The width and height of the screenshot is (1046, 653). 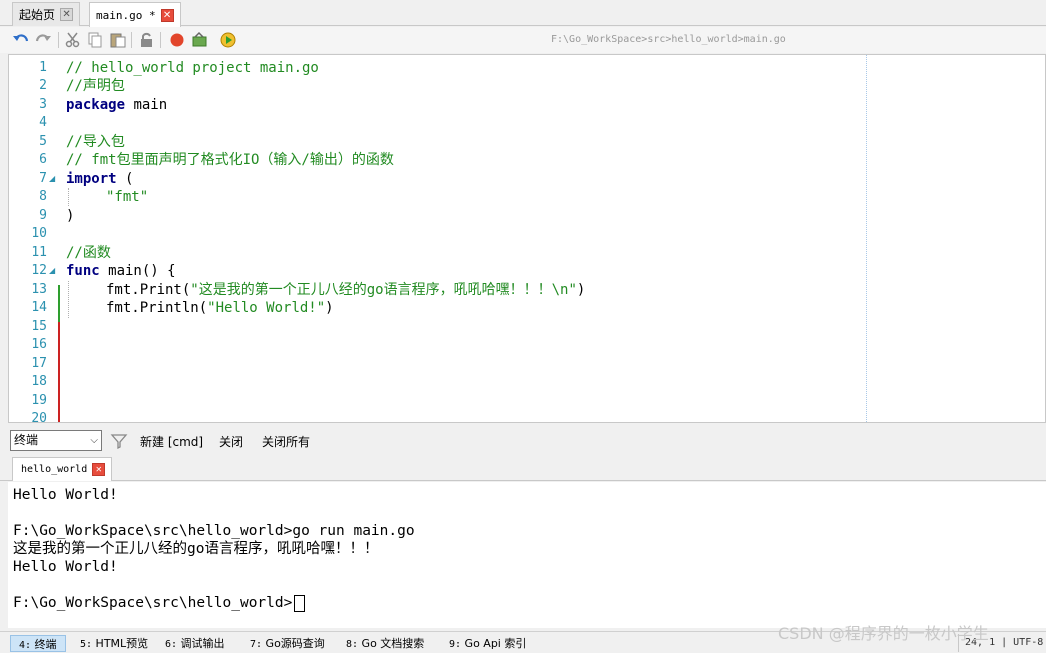 What do you see at coordinates (95, 142) in the screenshot?
I see `code-line: //导入包` at bounding box center [95, 142].